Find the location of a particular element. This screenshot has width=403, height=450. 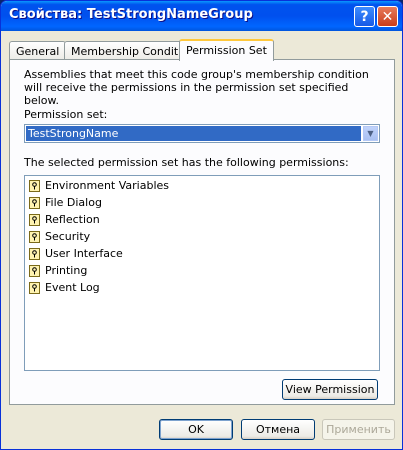

window-title: Свойства: TestStrongNameGroup is located at coordinates (131, 14).